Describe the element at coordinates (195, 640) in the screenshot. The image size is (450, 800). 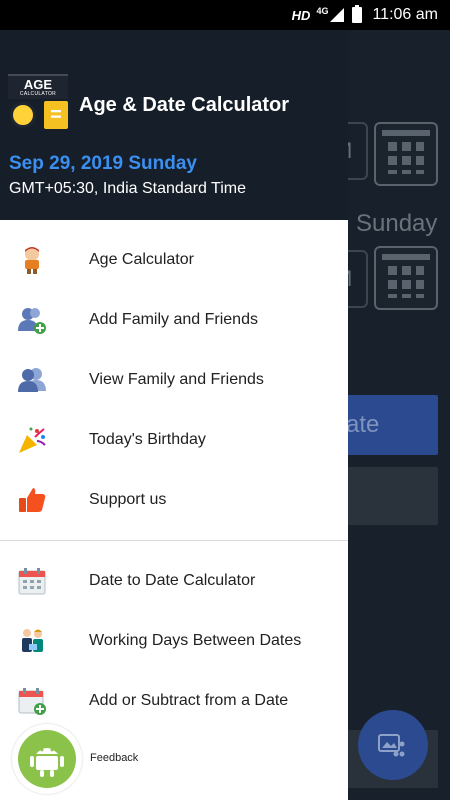
I see `menu-item-label: Working Days Between Dates` at that location.